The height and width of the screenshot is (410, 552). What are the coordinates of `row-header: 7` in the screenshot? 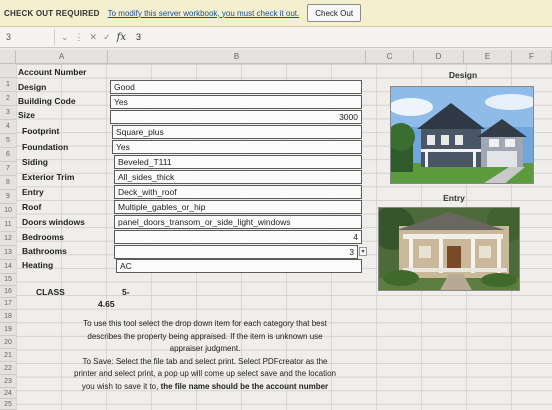 It's located at (8, 169).